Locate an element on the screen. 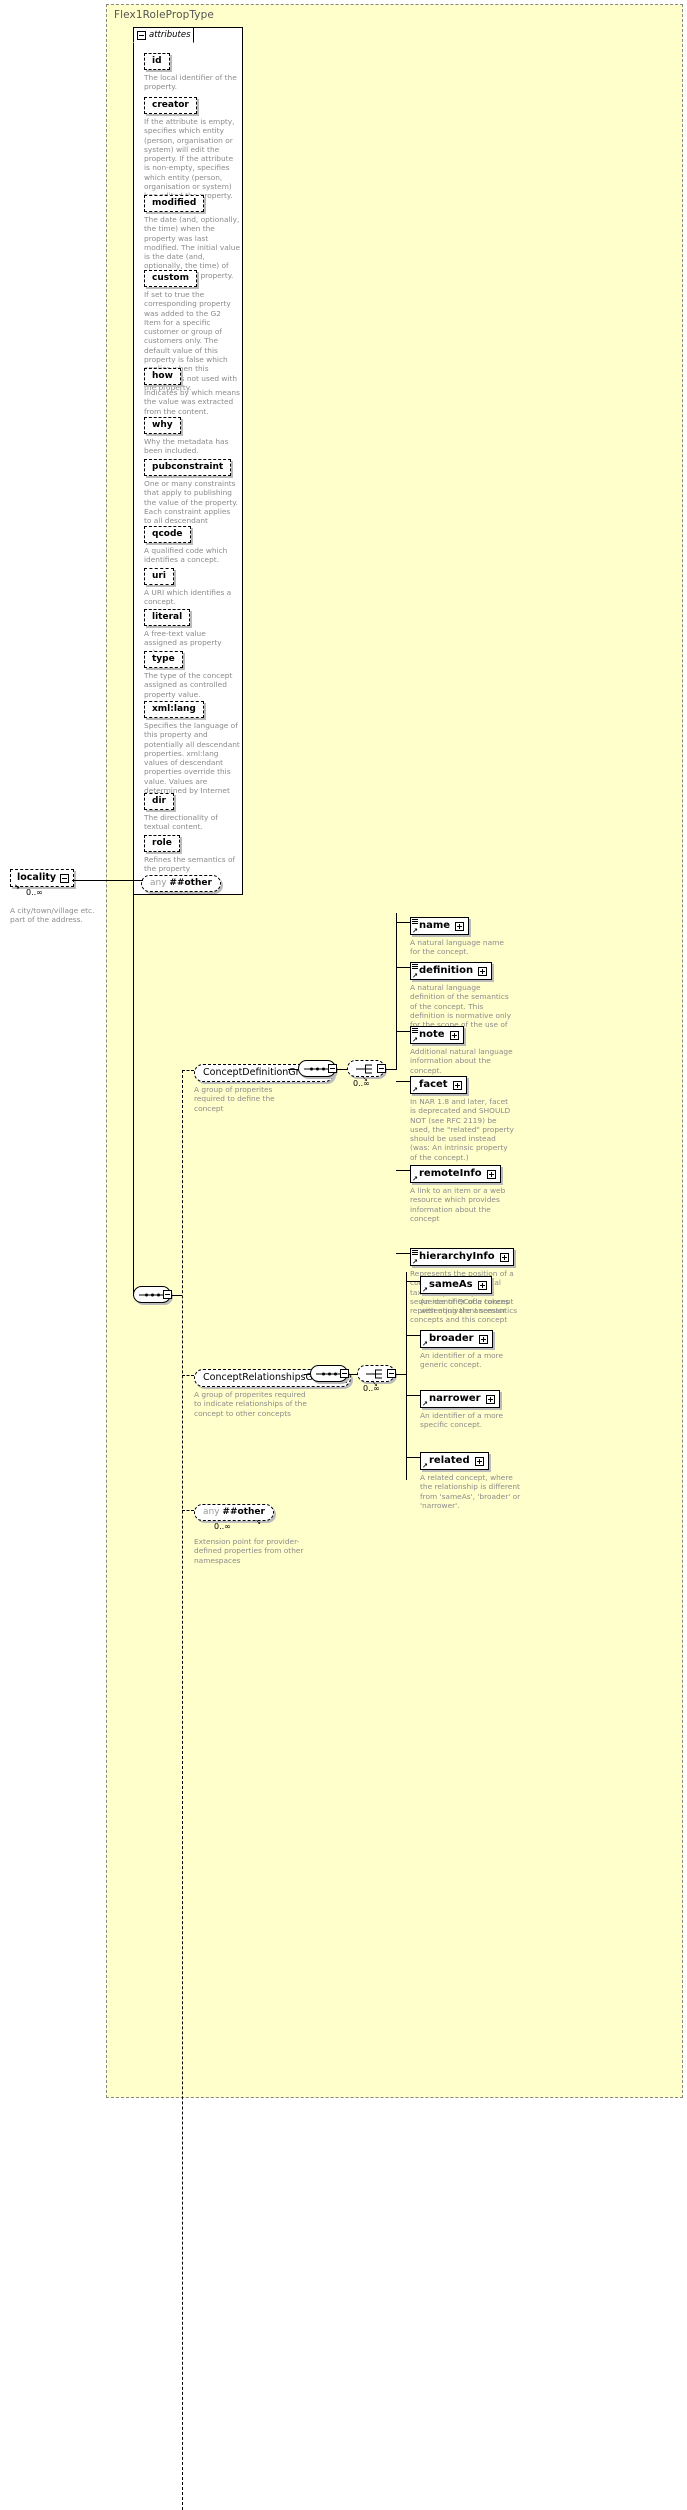 The image size is (687, 2510). cdg-cardinality: 0..∞ is located at coordinates (361, 1083).